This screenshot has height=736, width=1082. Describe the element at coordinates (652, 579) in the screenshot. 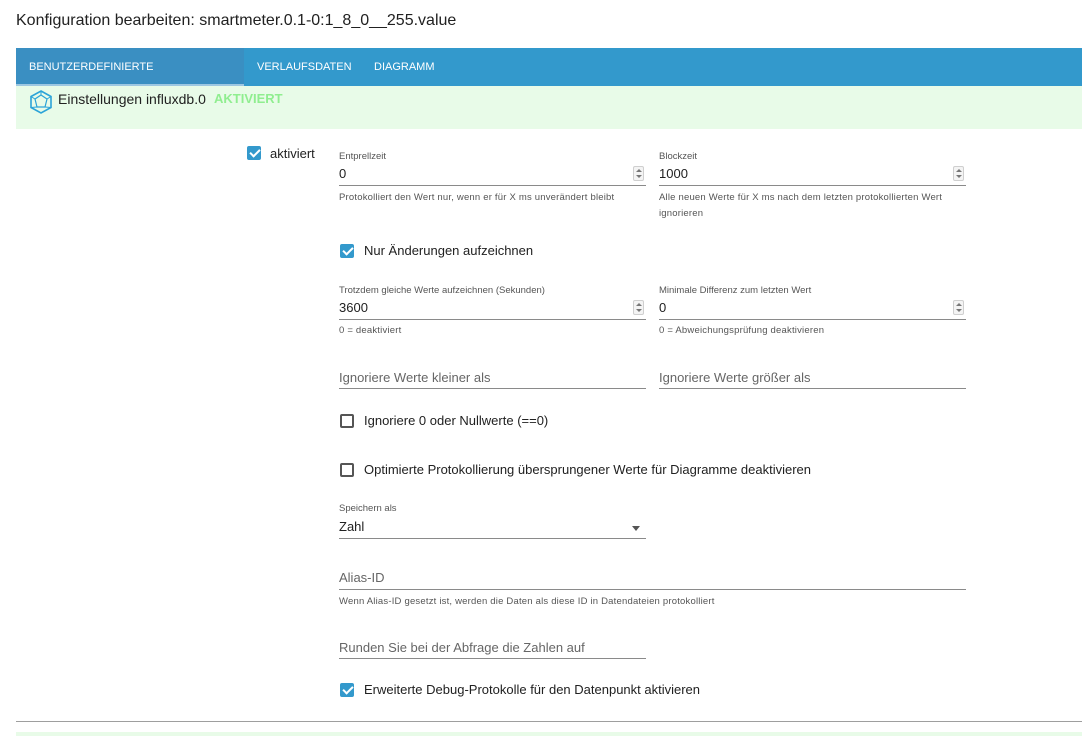

I see `alias-id-input: Alias-ID` at that location.